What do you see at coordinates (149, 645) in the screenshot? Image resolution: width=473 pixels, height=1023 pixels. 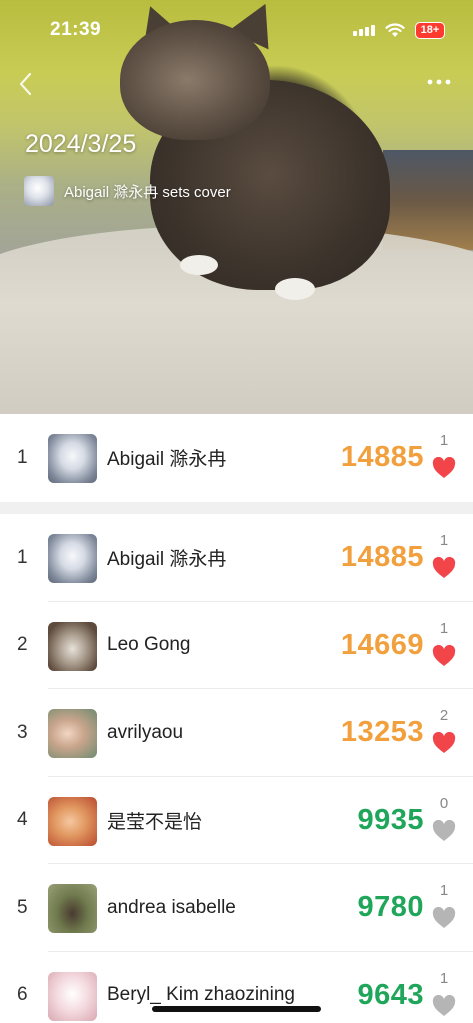 I see `user-name: Leo Gong` at bounding box center [149, 645].